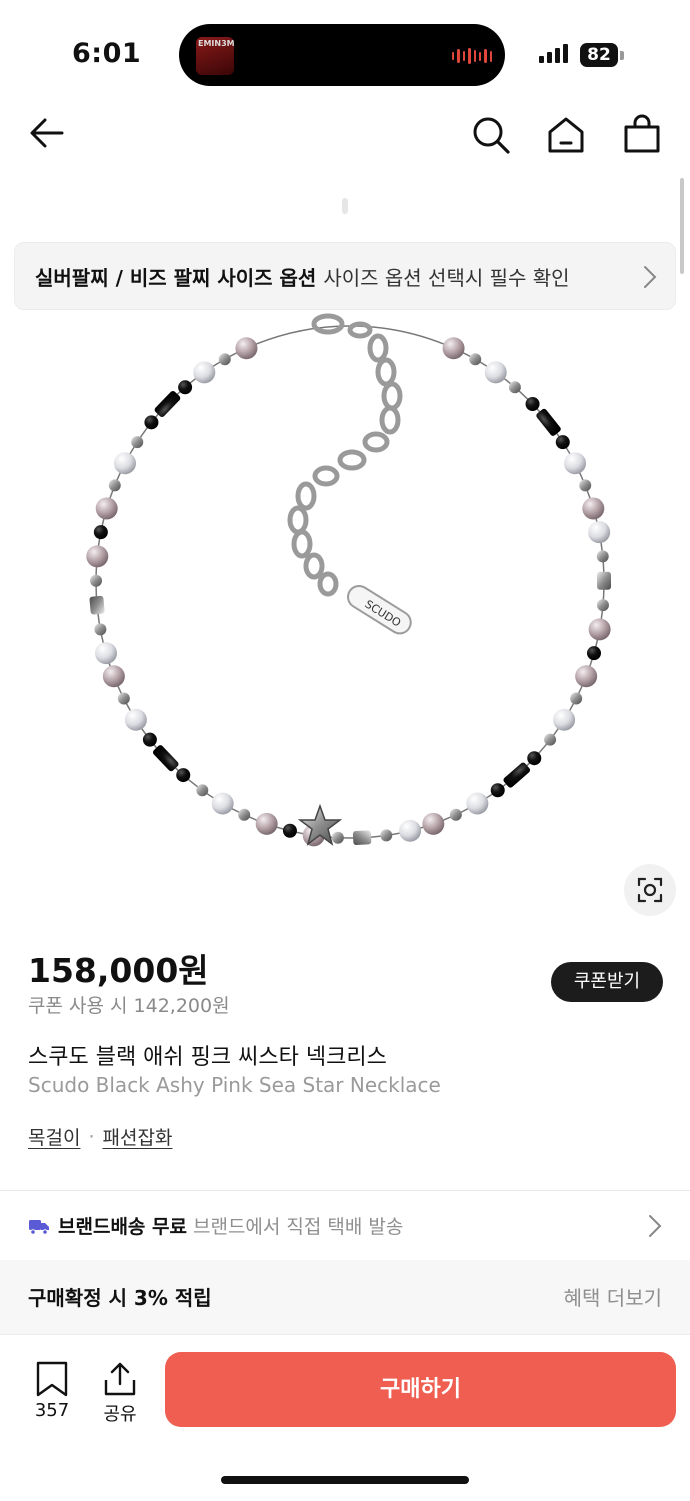  I want to click on visual-search-icon, so click(650, 890).